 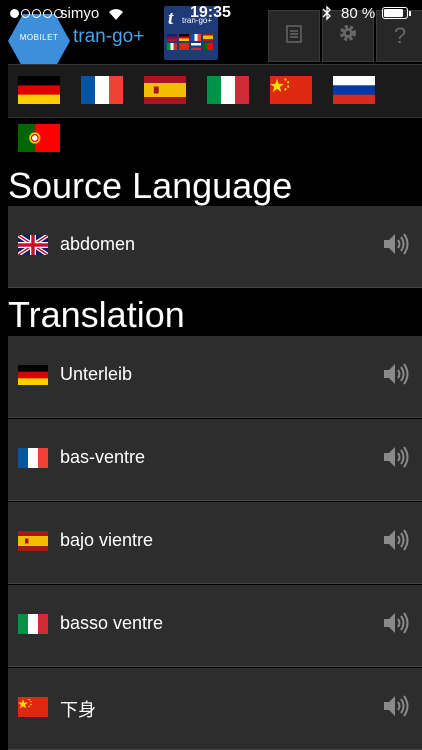 I want to click on language-button-chinese, so click(x=291, y=90).